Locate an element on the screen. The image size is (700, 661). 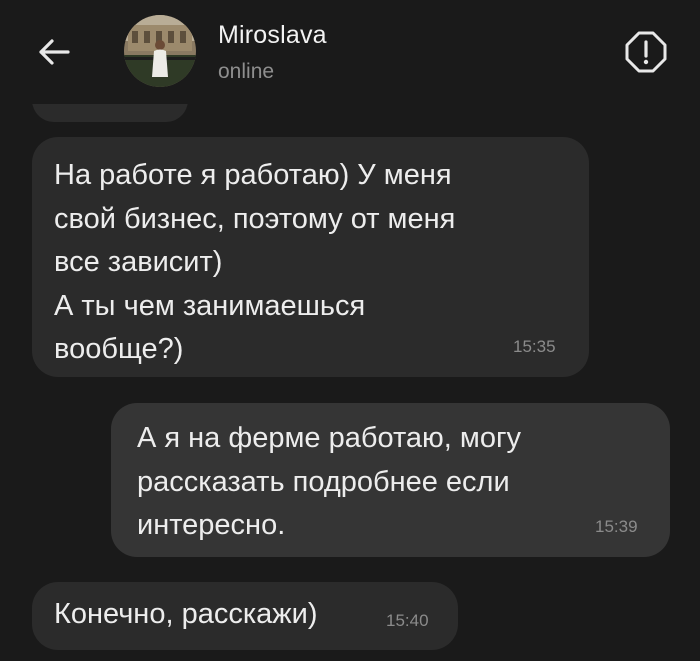
alert-circle-icon is located at coordinates (646, 52).